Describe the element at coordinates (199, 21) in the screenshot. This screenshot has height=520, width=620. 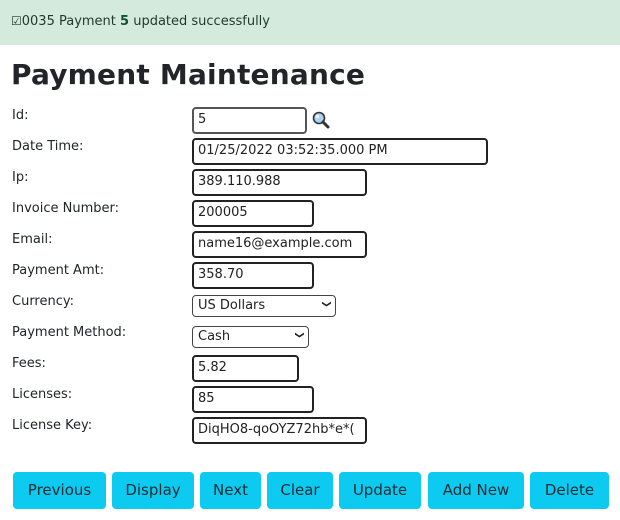
I see `alert-suffix: updated successfully` at that location.